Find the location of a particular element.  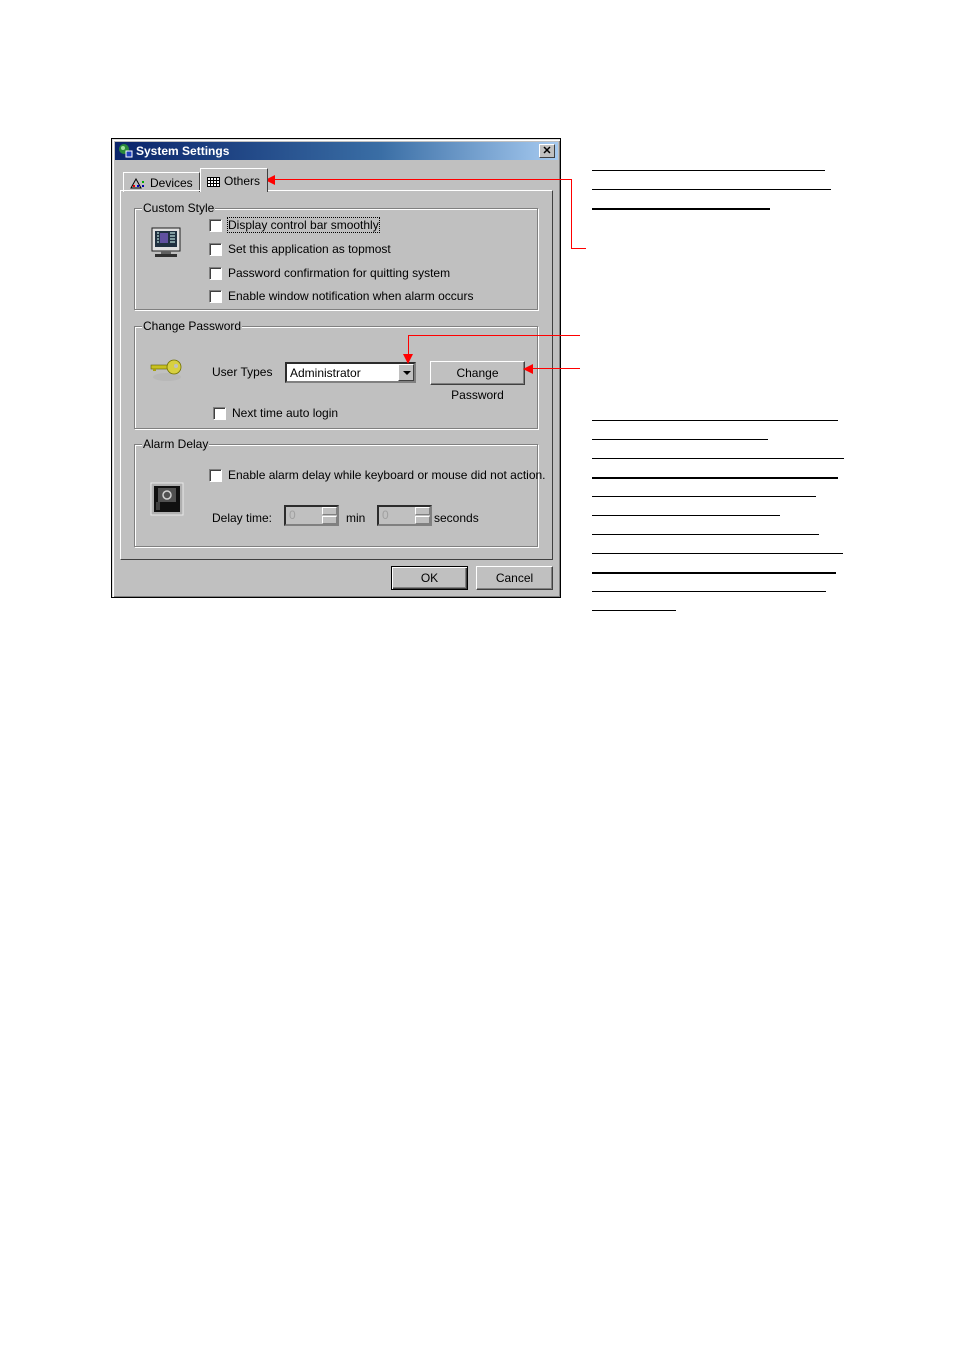

user-types-dropdown: Administrator is located at coordinates (350, 372).